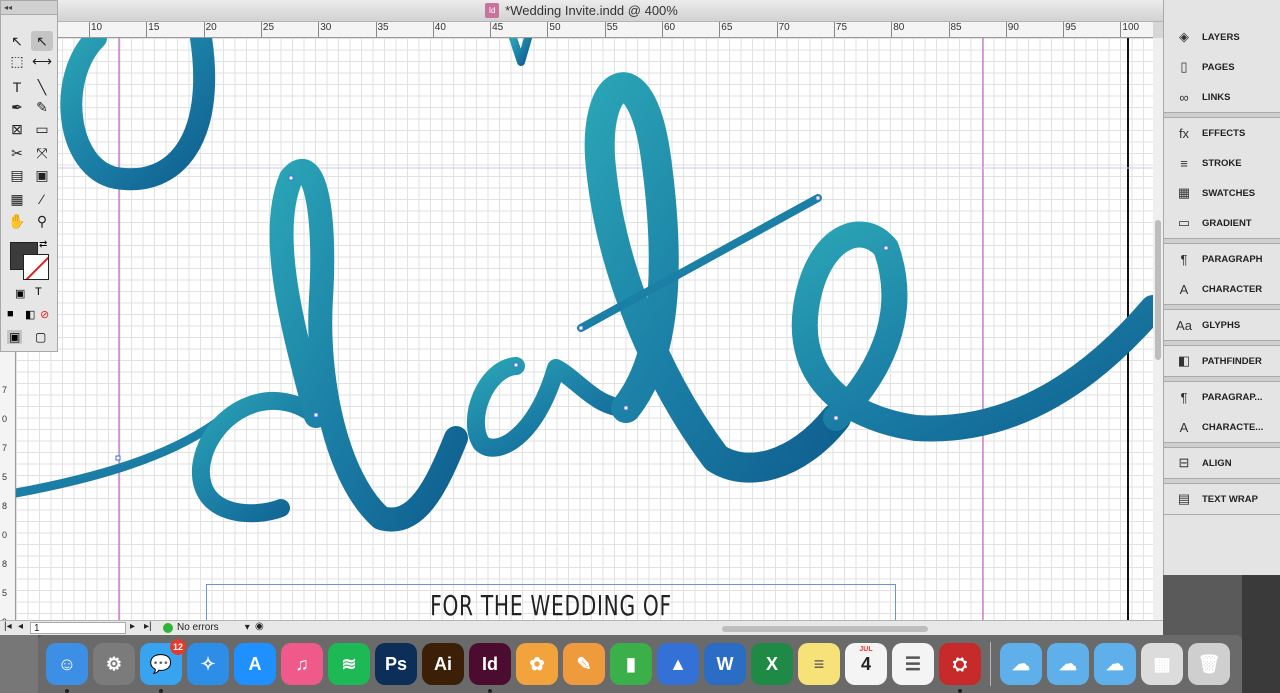 The height and width of the screenshot is (693, 1280). I want to click on panel-item-character: A CHARACTER, so click(1222, 289).